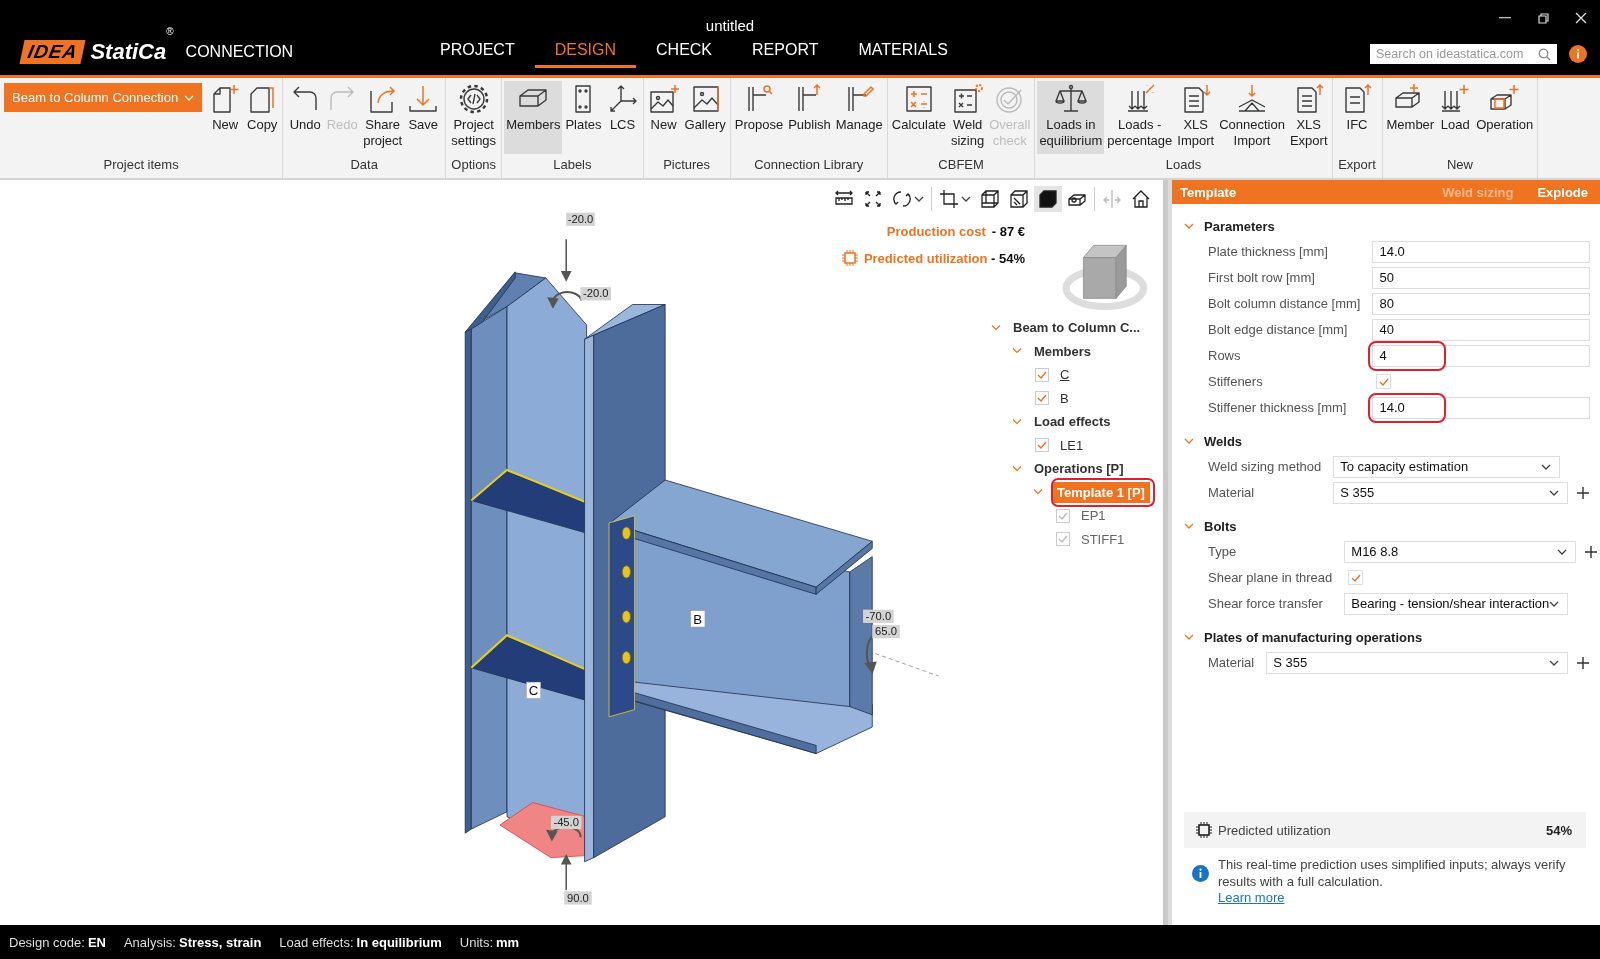 The height and width of the screenshot is (959, 1600). I want to click on ribbon-button: Load, so click(1455, 117).